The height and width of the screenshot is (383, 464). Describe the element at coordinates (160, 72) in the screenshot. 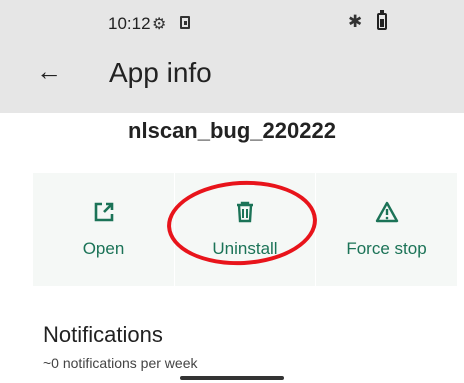

I see `page-title: App info` at that location.